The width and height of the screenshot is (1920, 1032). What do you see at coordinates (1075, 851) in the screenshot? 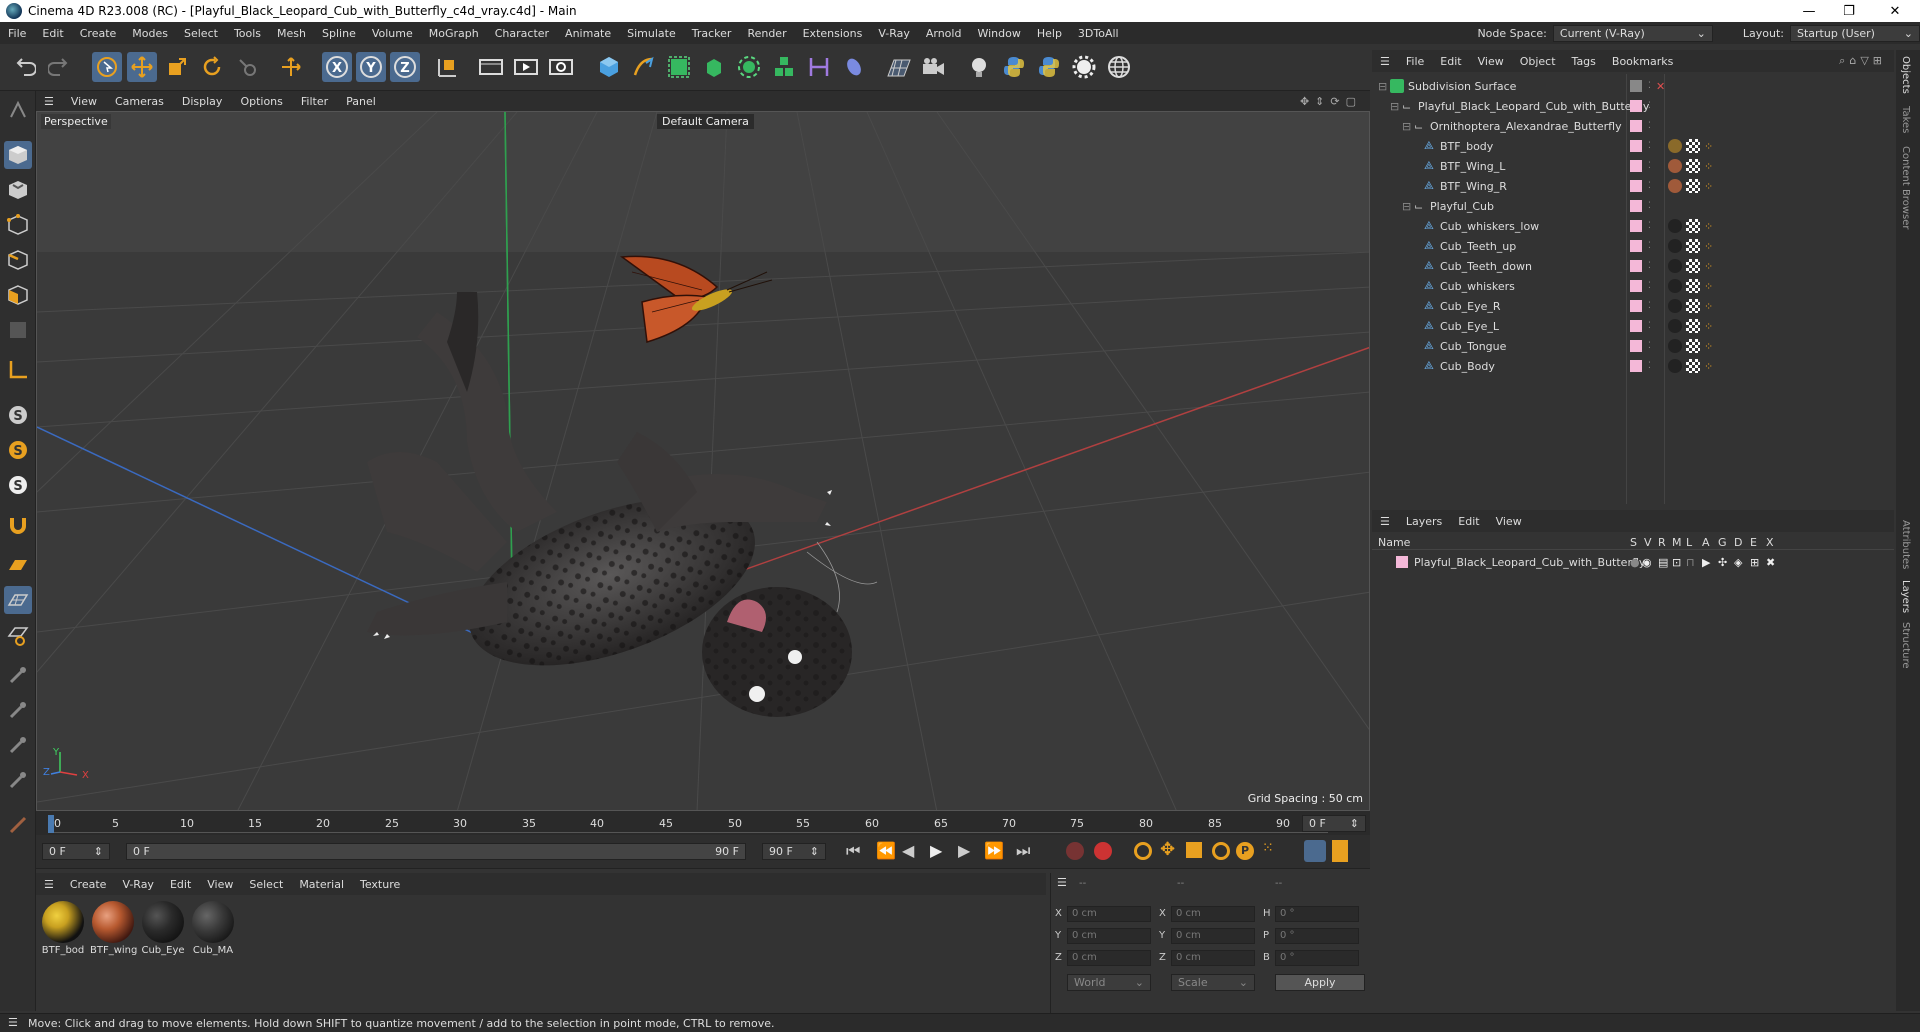
I see `record-active-icon` at bounding box center [1075, 851].